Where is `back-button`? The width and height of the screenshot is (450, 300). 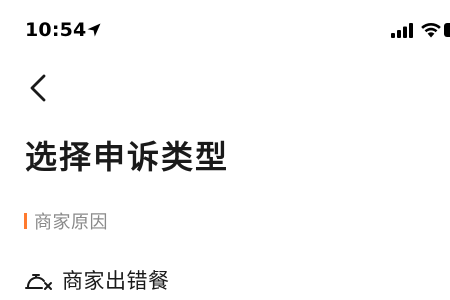 back-button is located at coordinates (39, 88).